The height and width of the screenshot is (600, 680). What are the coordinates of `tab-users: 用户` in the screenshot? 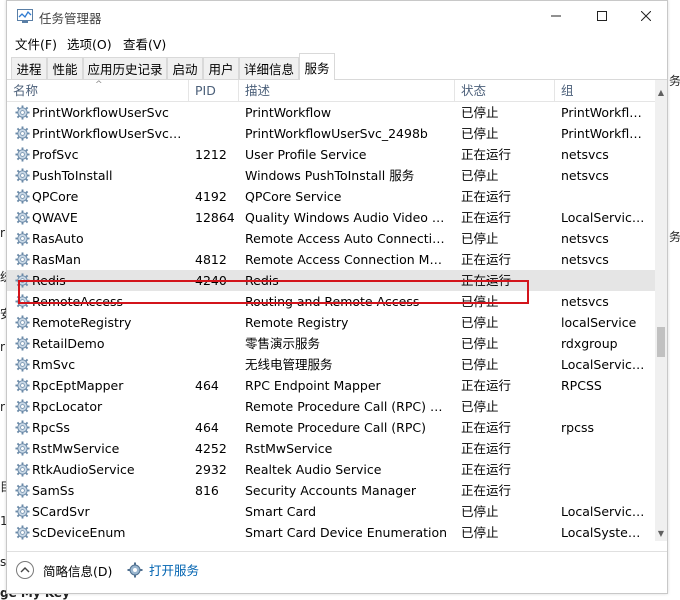 It's located at (221, 68).